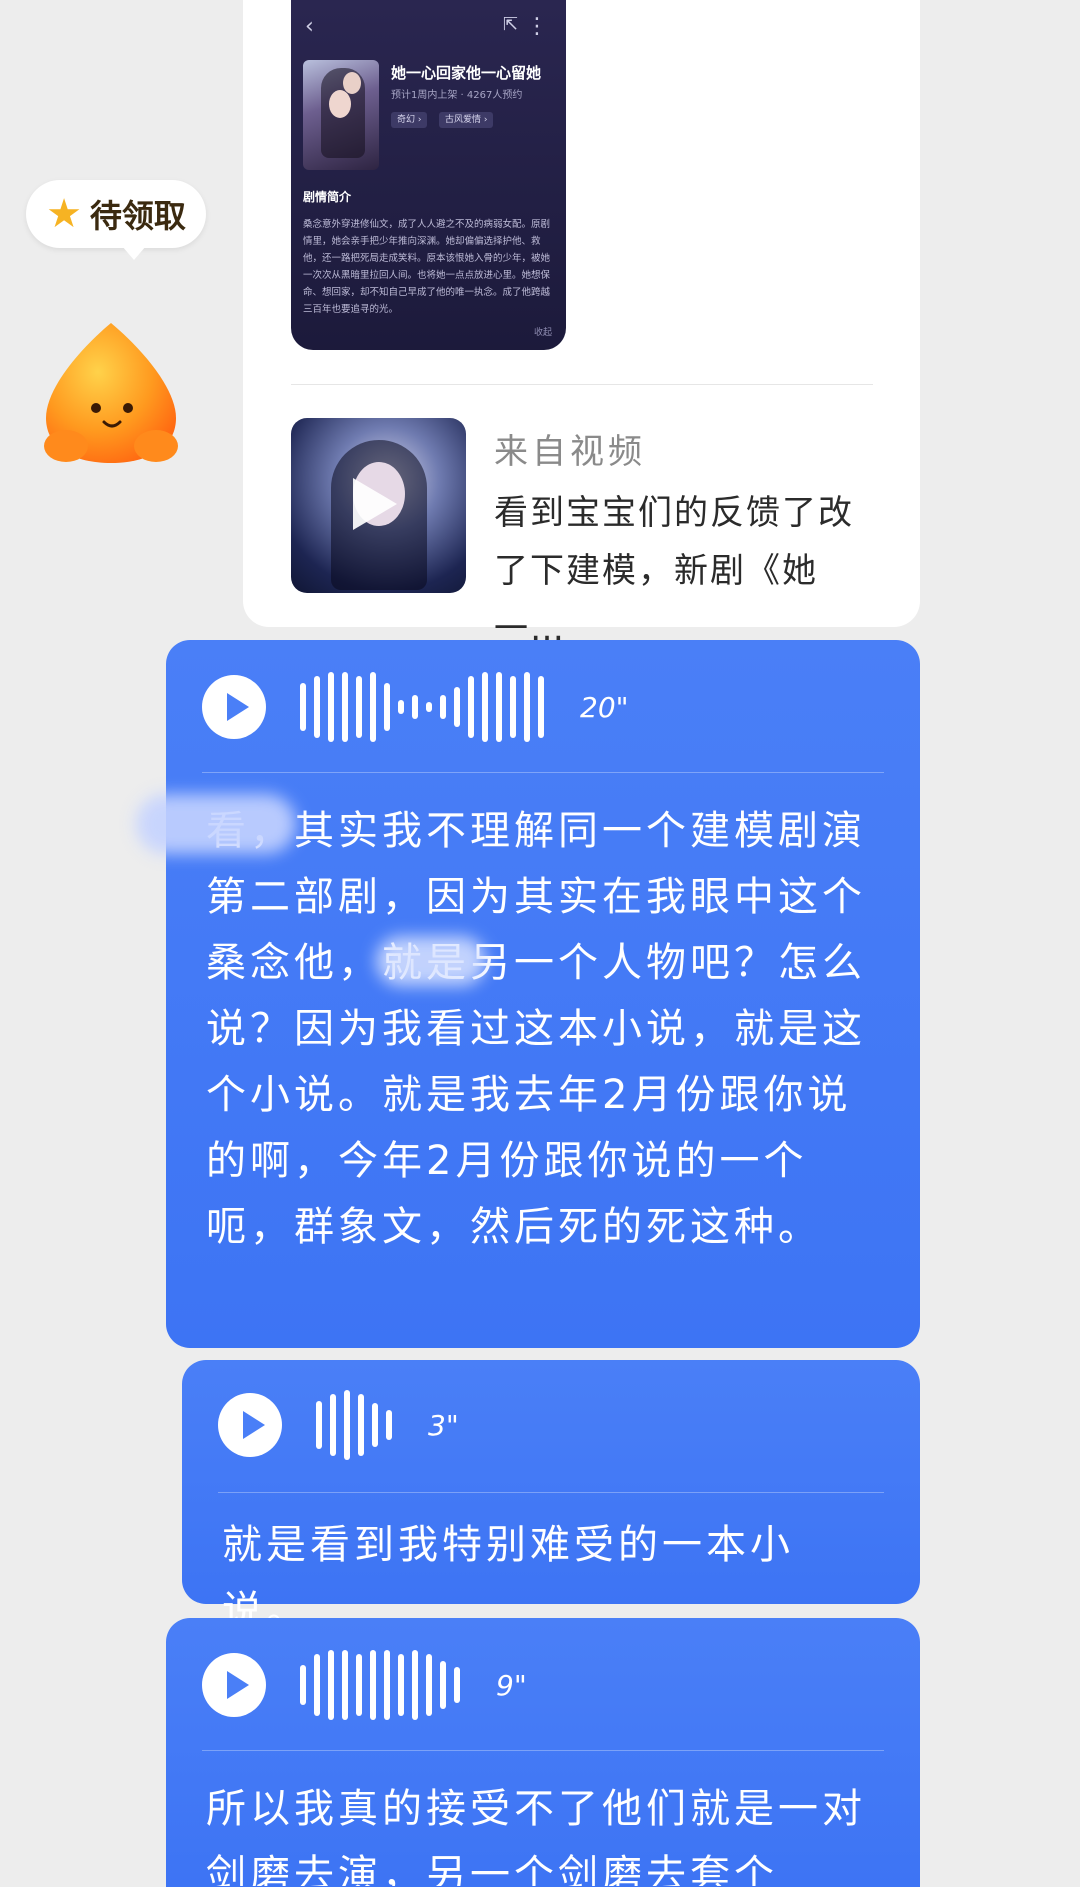  Describe the element at coordinates (309, 26) in the screenshot. I see `back-icon: ‹` at that location.